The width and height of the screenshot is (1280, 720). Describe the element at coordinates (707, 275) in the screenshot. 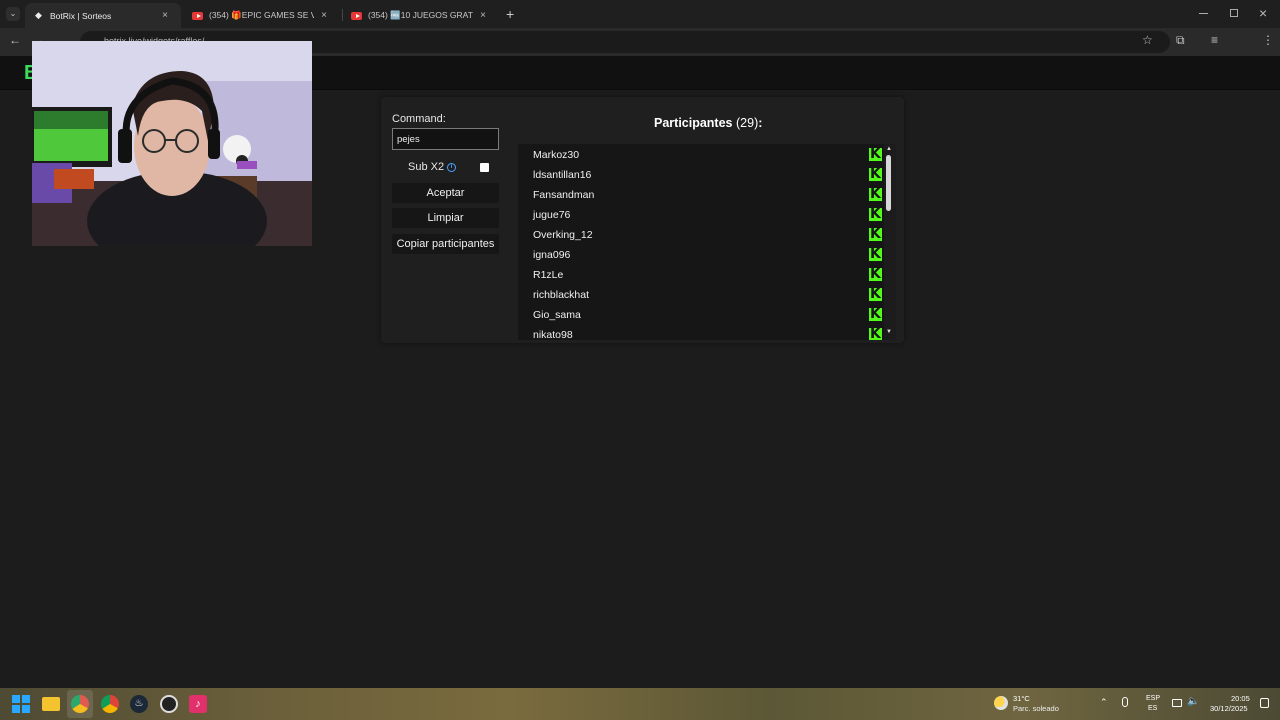

I see `participant-row: R1zLe` at that location.